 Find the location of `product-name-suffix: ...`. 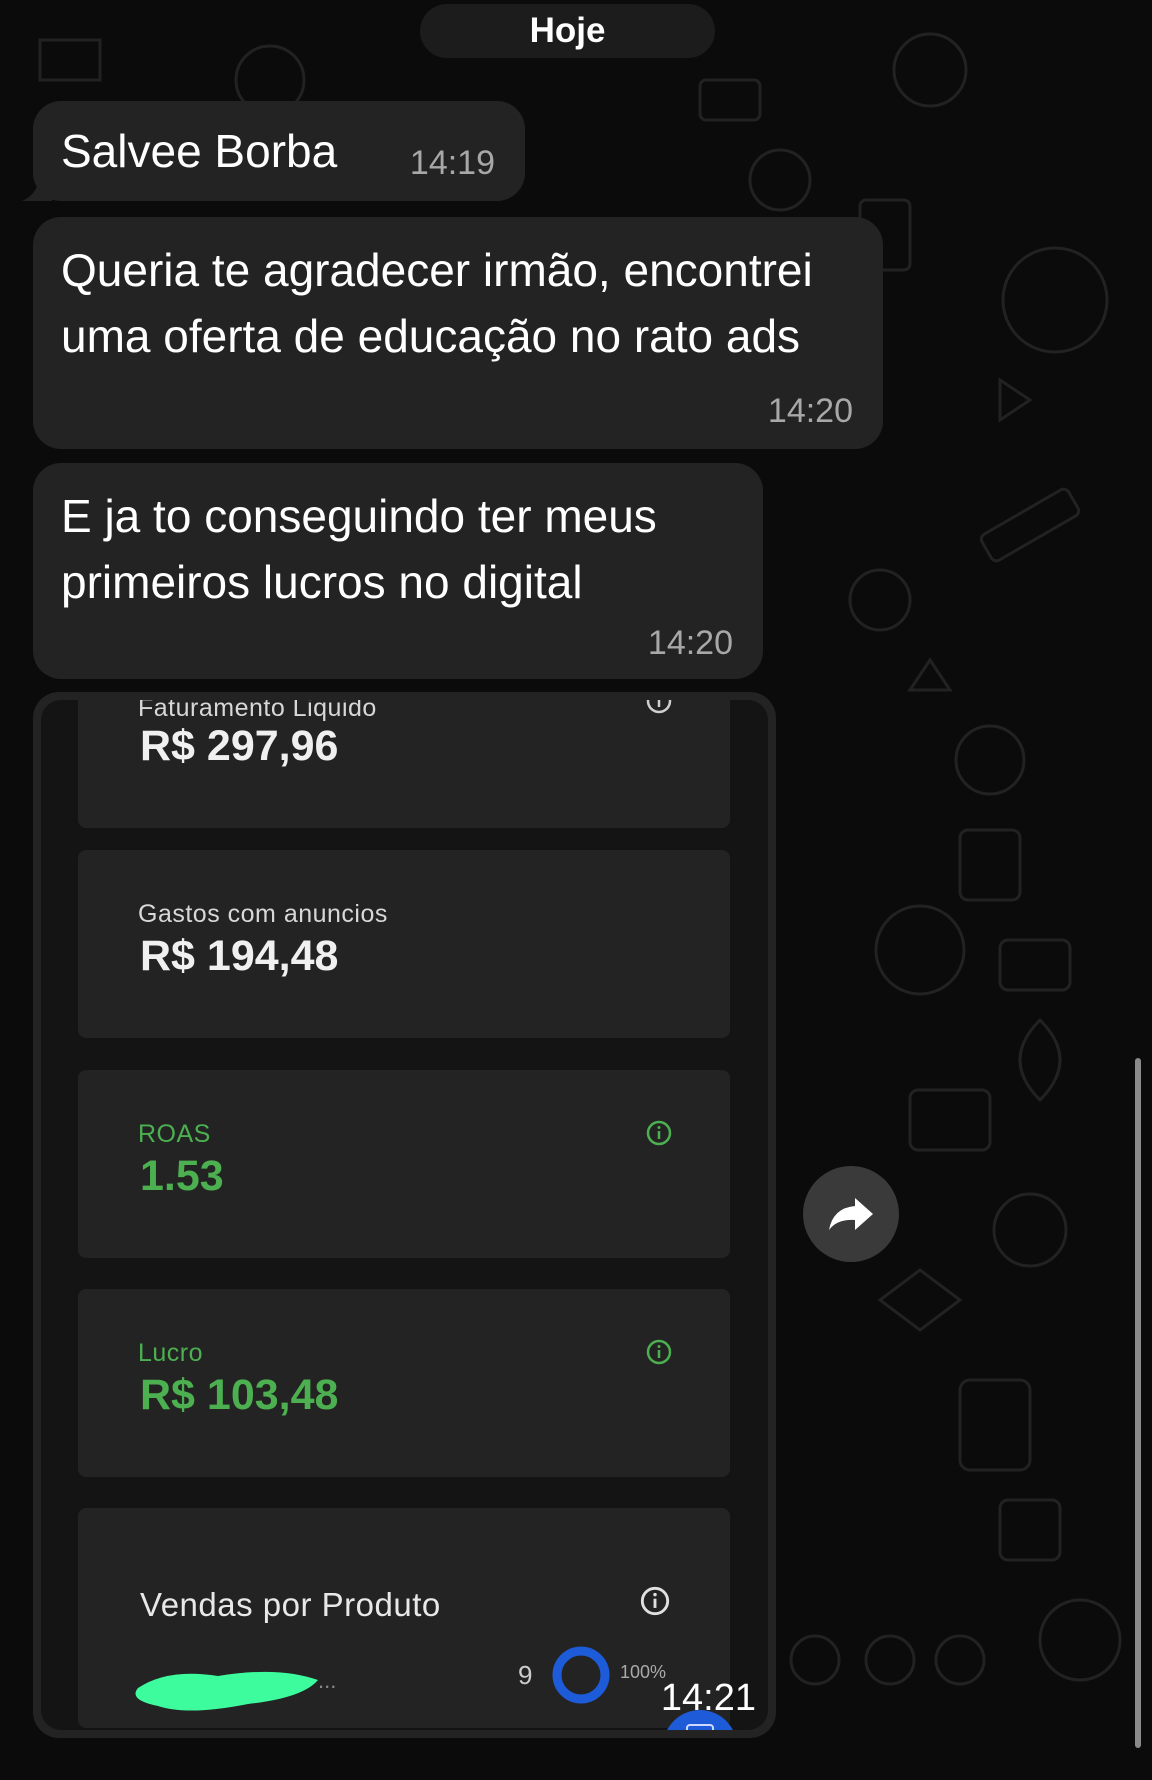

product-name-suffix: ... is located at coordinates (327, 1680).